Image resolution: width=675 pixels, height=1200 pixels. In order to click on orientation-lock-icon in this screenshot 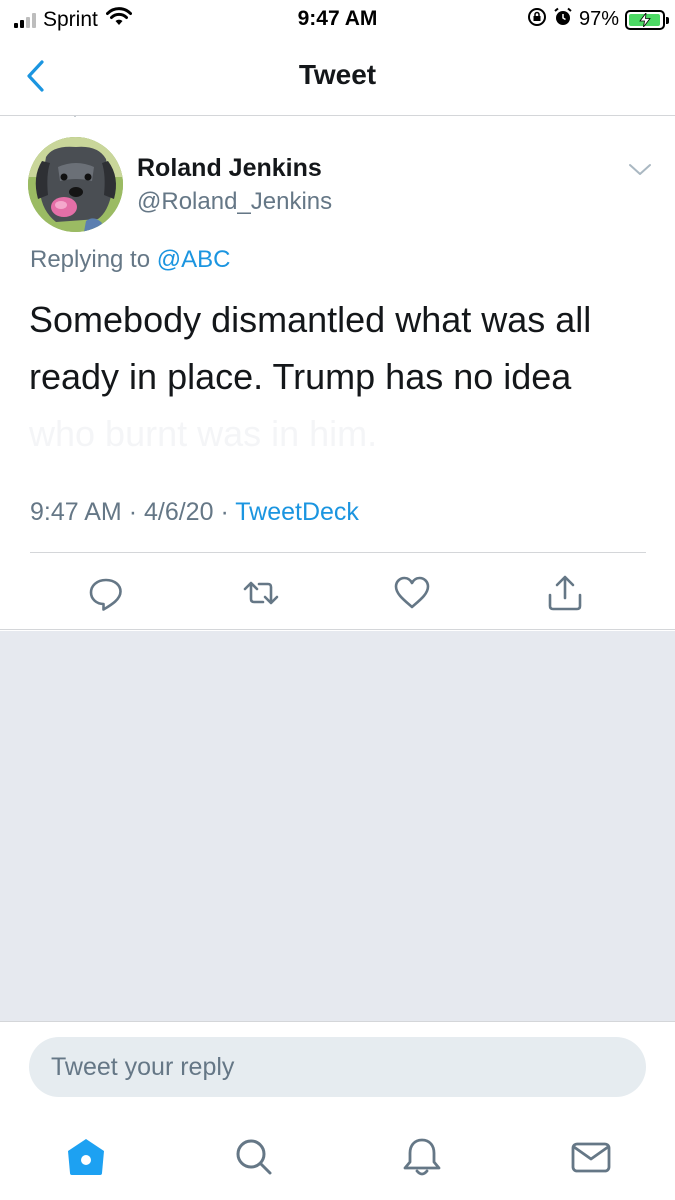, I will do `click(537, 19)`.